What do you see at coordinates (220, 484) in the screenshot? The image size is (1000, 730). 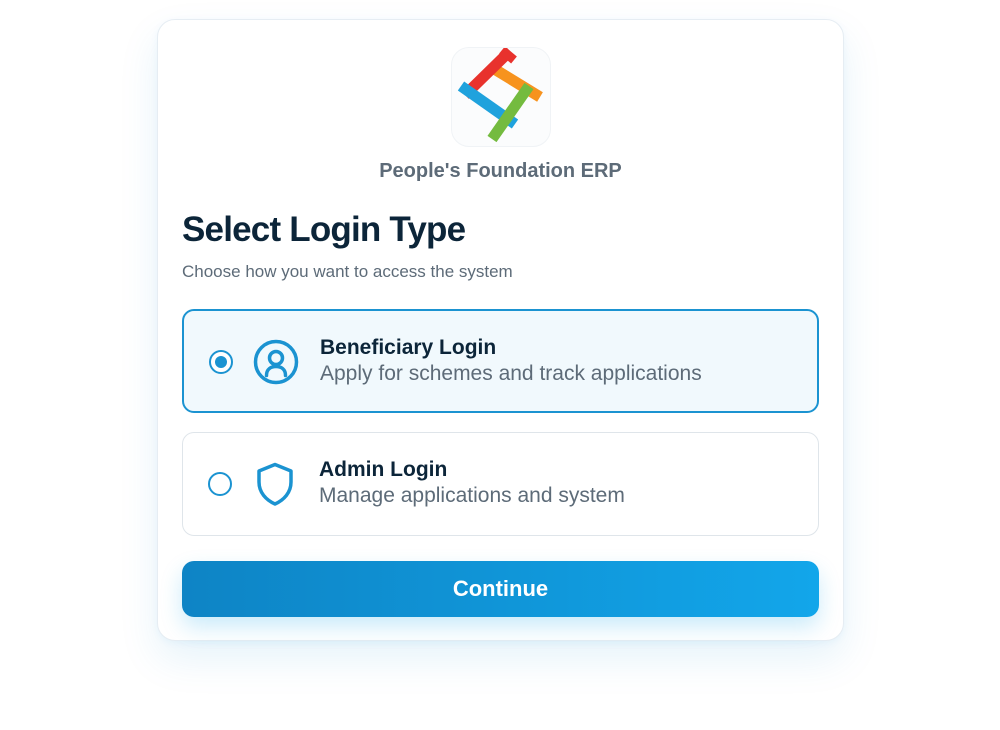 I see `admin-radio` at bounding box center [220, 484].